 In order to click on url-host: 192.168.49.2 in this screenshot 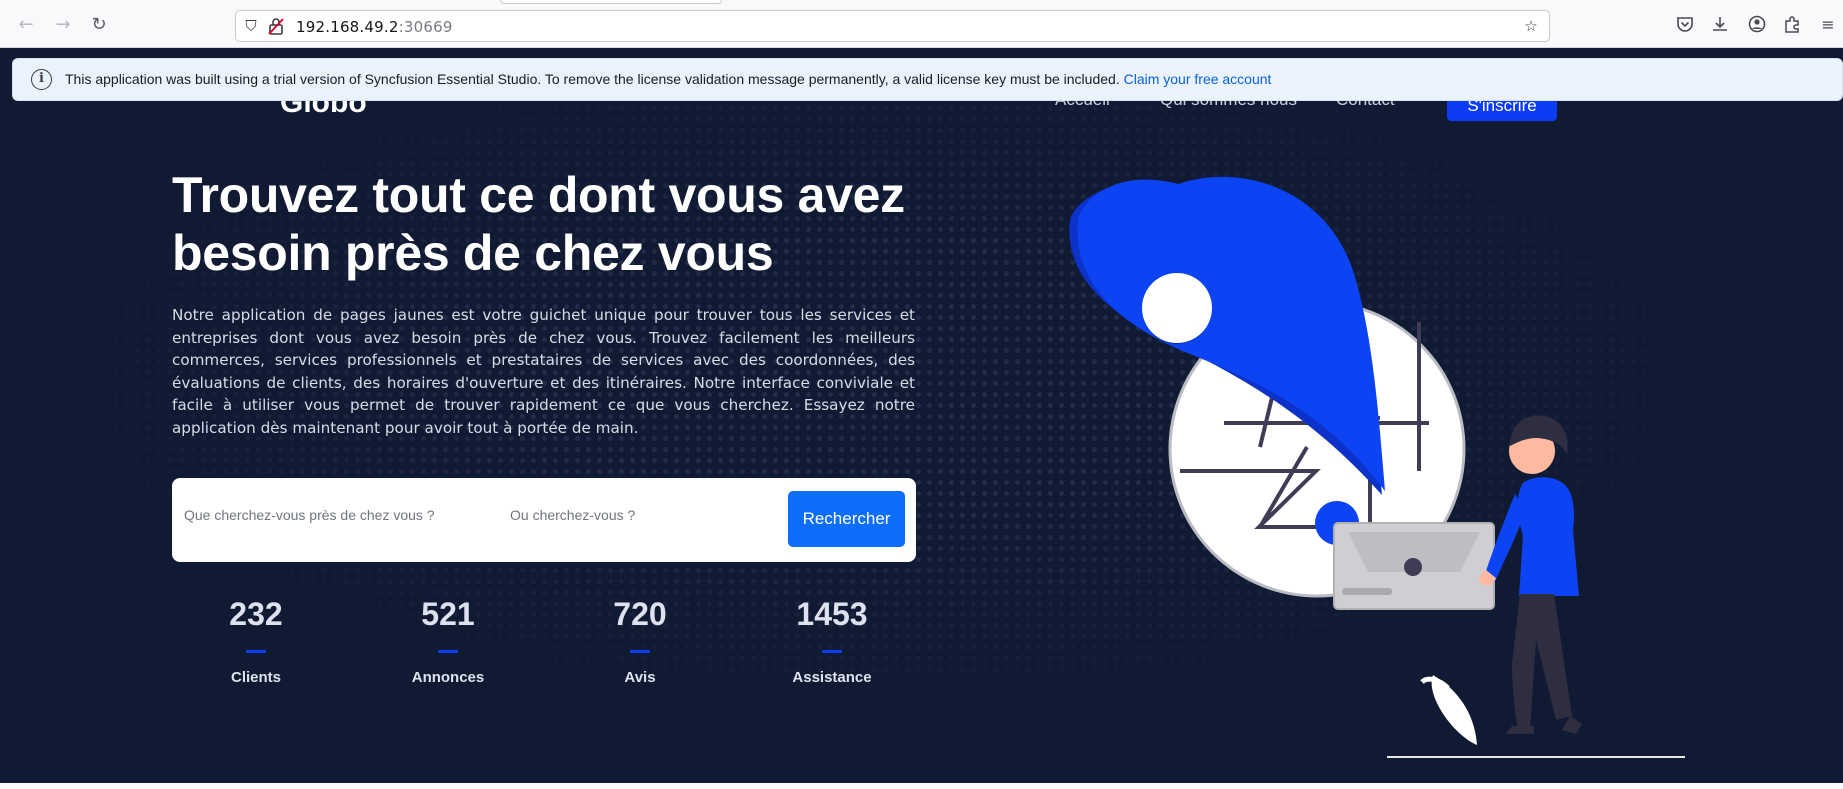, I will do `click(347, 27)`.